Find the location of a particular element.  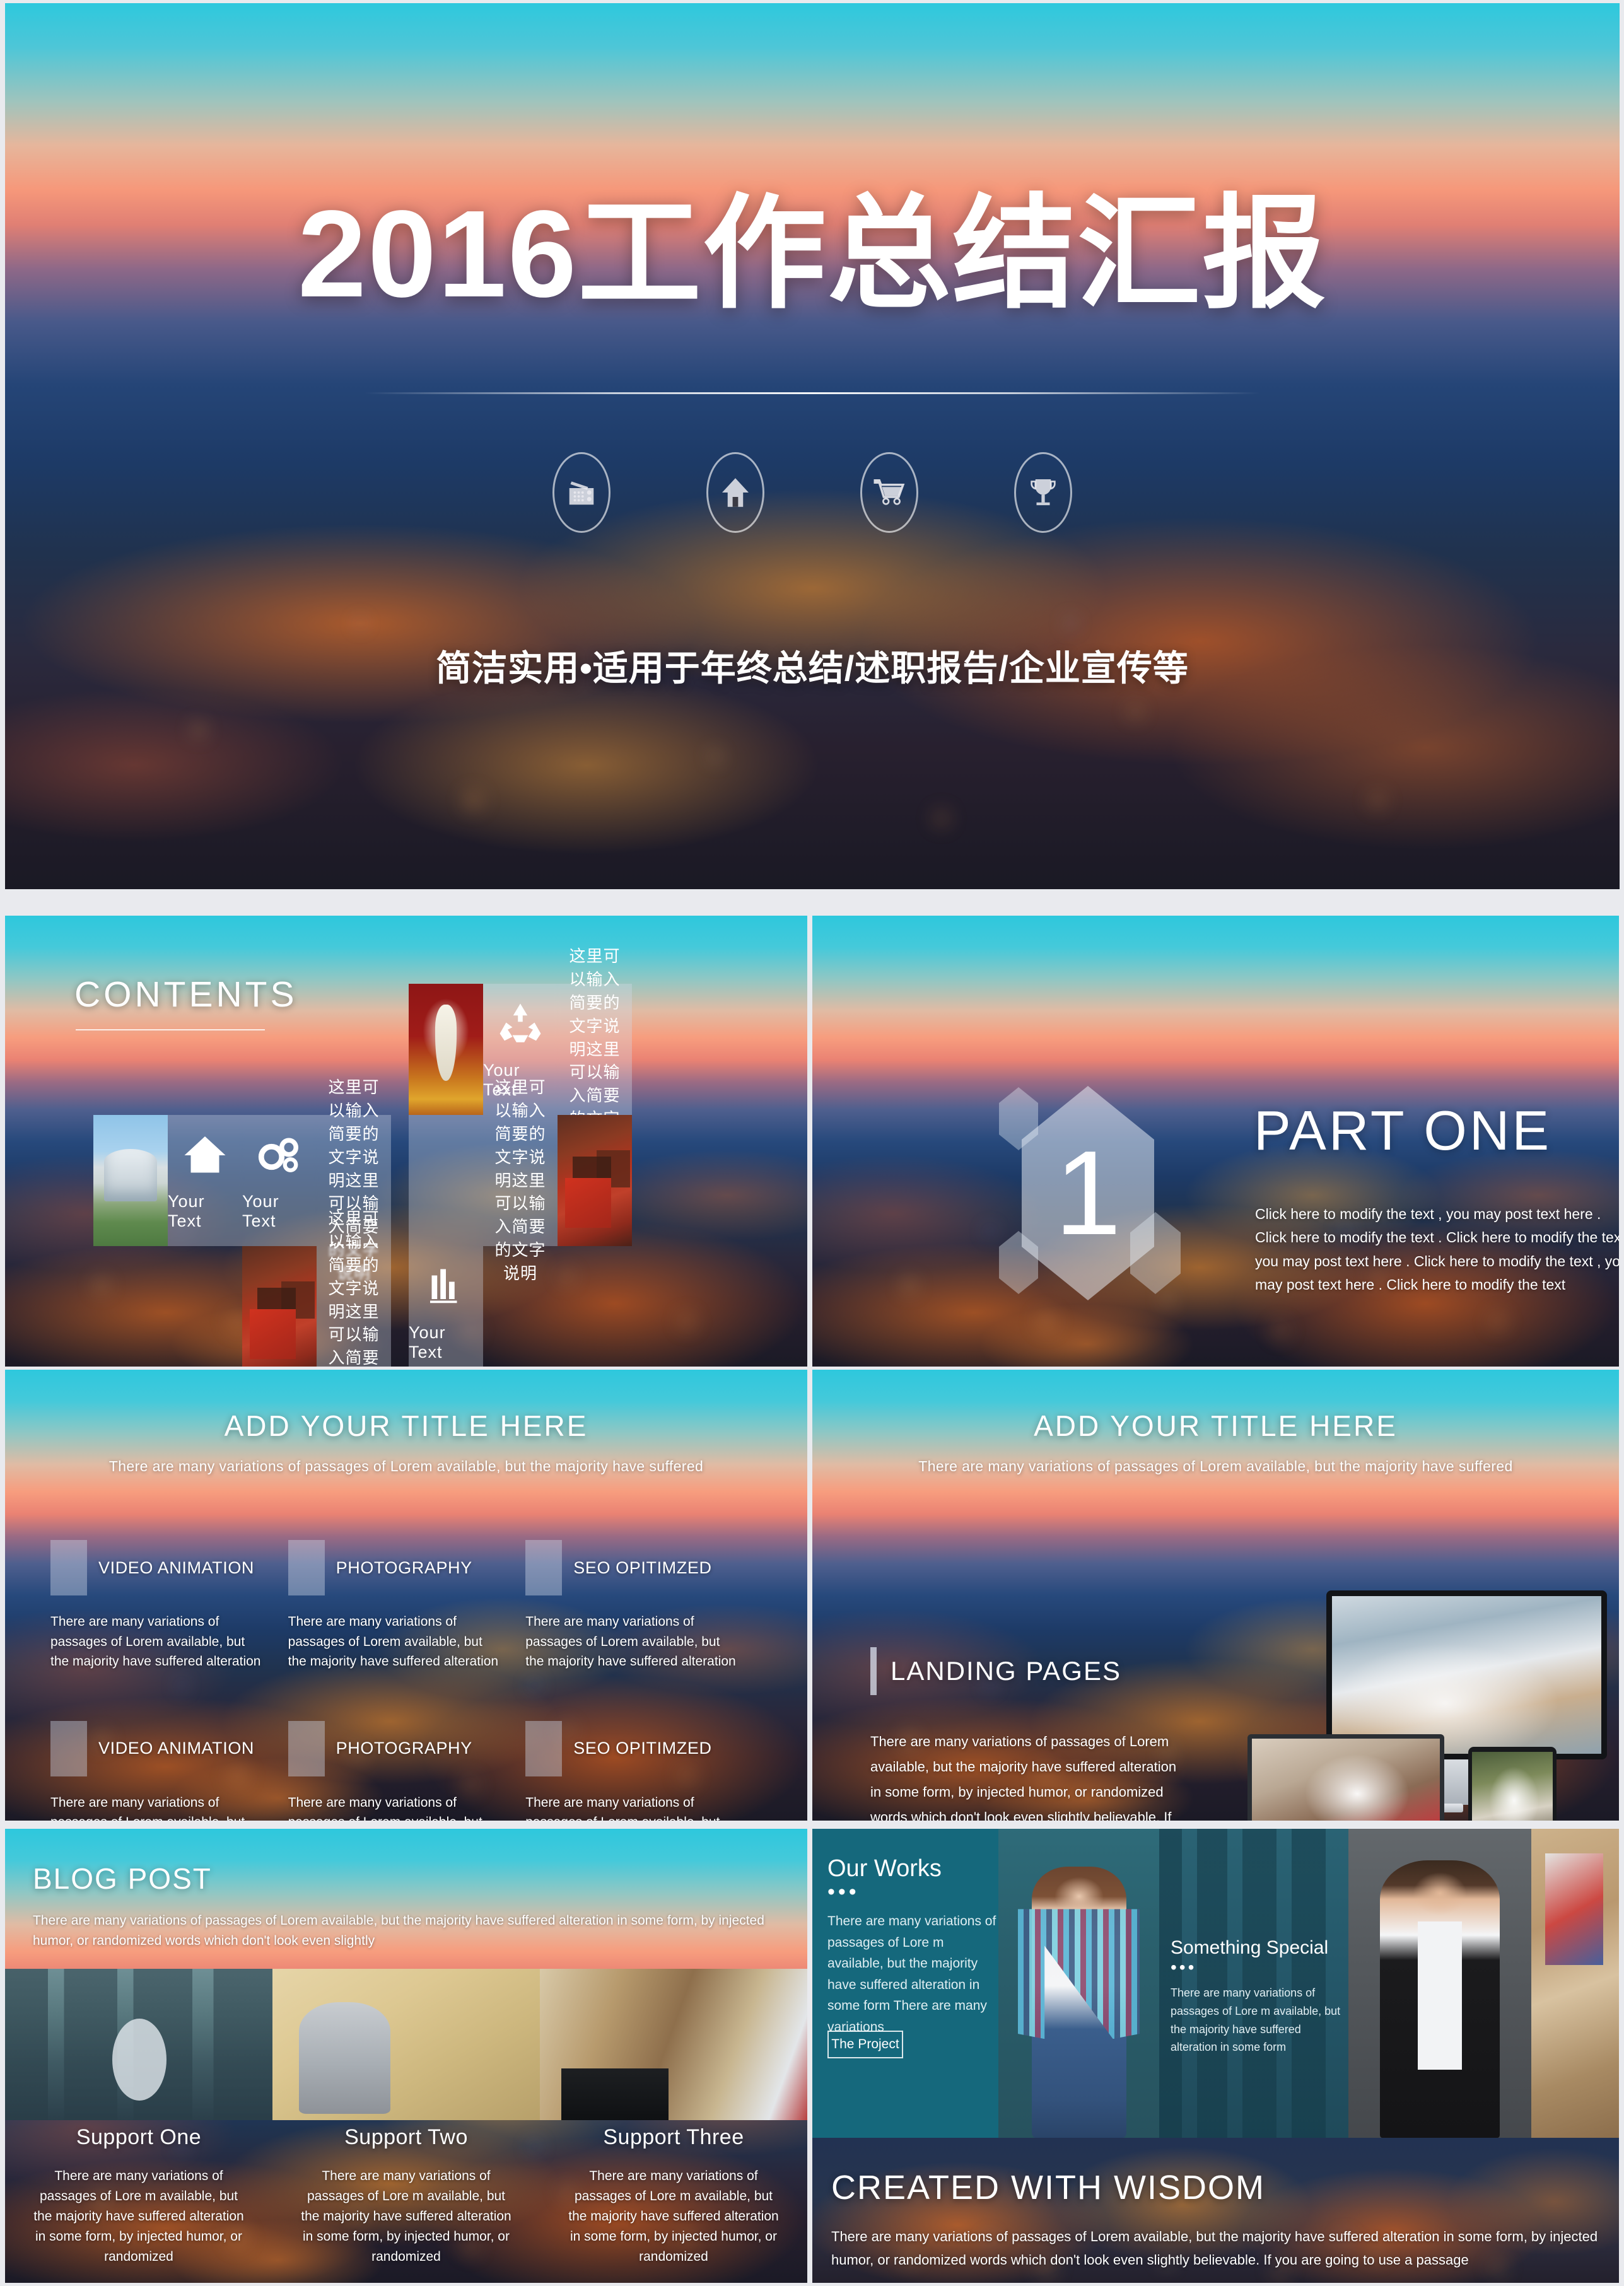

city-crowd-photo is located at coordinates (138, 2044).